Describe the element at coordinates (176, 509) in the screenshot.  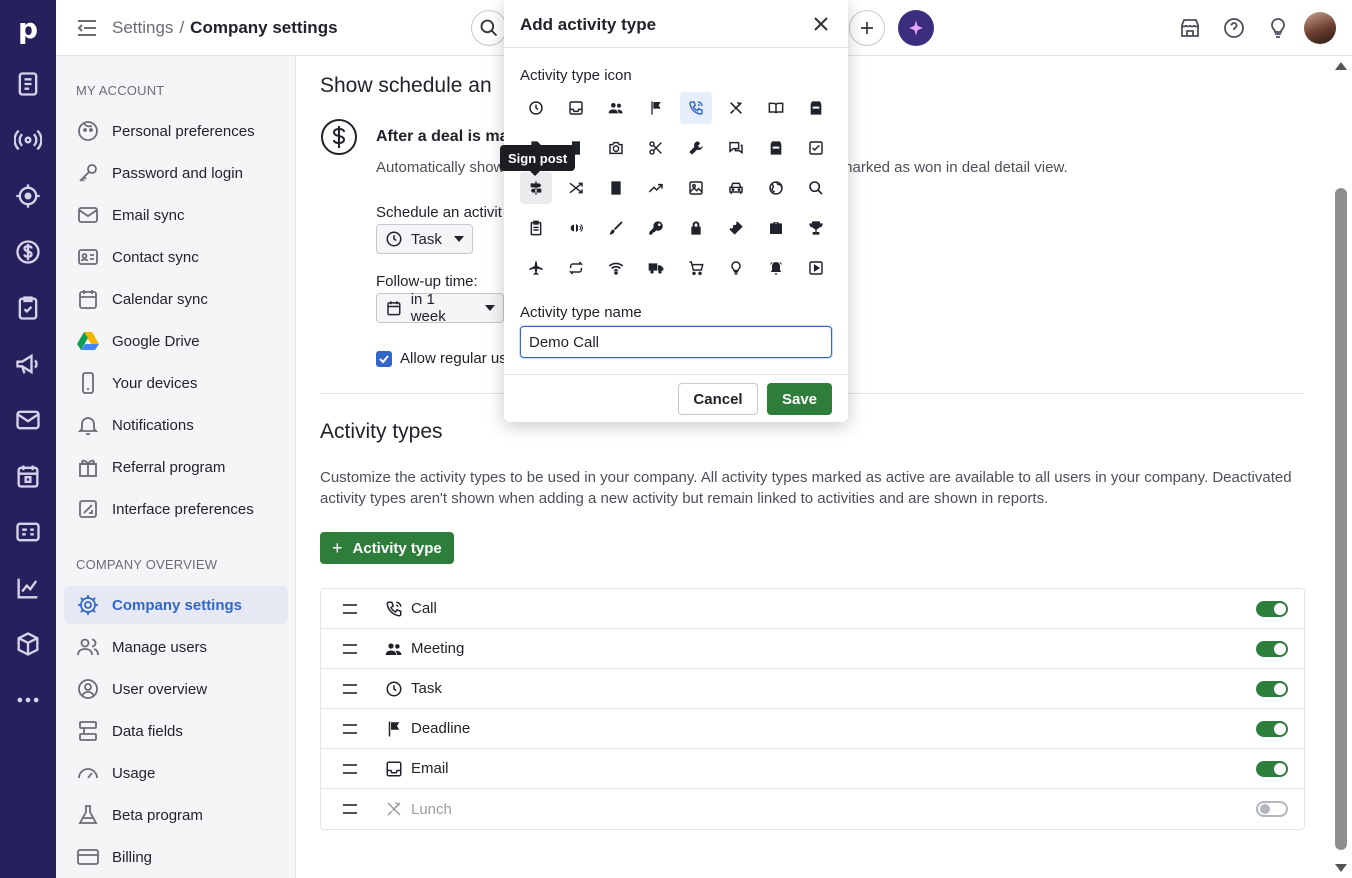
I see `sidebar-item-interface-preferences: Interface preferences` at that location.